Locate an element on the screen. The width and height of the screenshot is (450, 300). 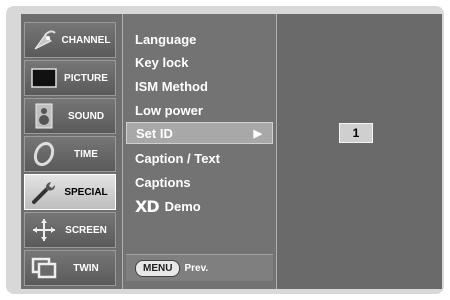
category-sound: SOUND is located at coordinates (70, 116).